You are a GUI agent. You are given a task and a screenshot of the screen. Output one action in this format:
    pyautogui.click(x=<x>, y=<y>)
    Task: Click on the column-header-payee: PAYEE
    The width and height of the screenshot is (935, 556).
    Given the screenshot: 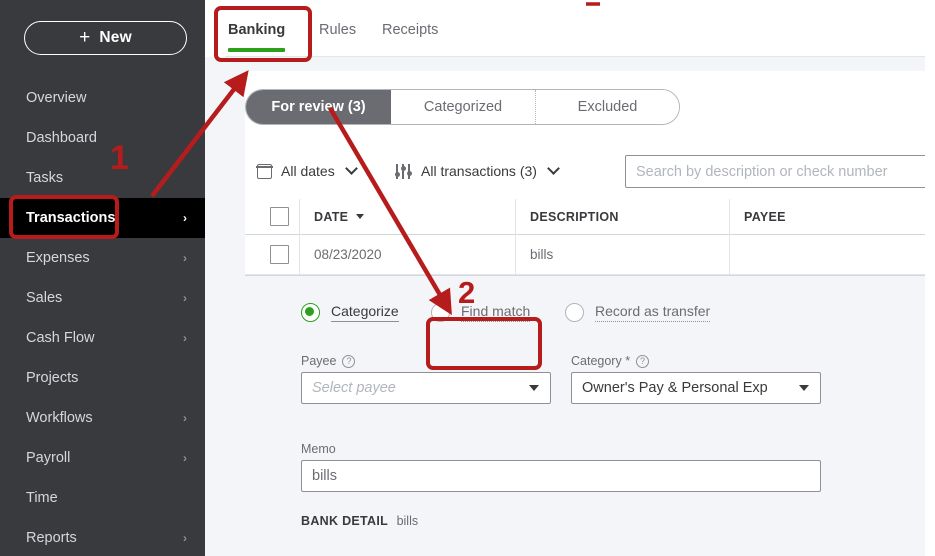 What is the action you would take?
    pyautogui.click(x=832, y=216)
    